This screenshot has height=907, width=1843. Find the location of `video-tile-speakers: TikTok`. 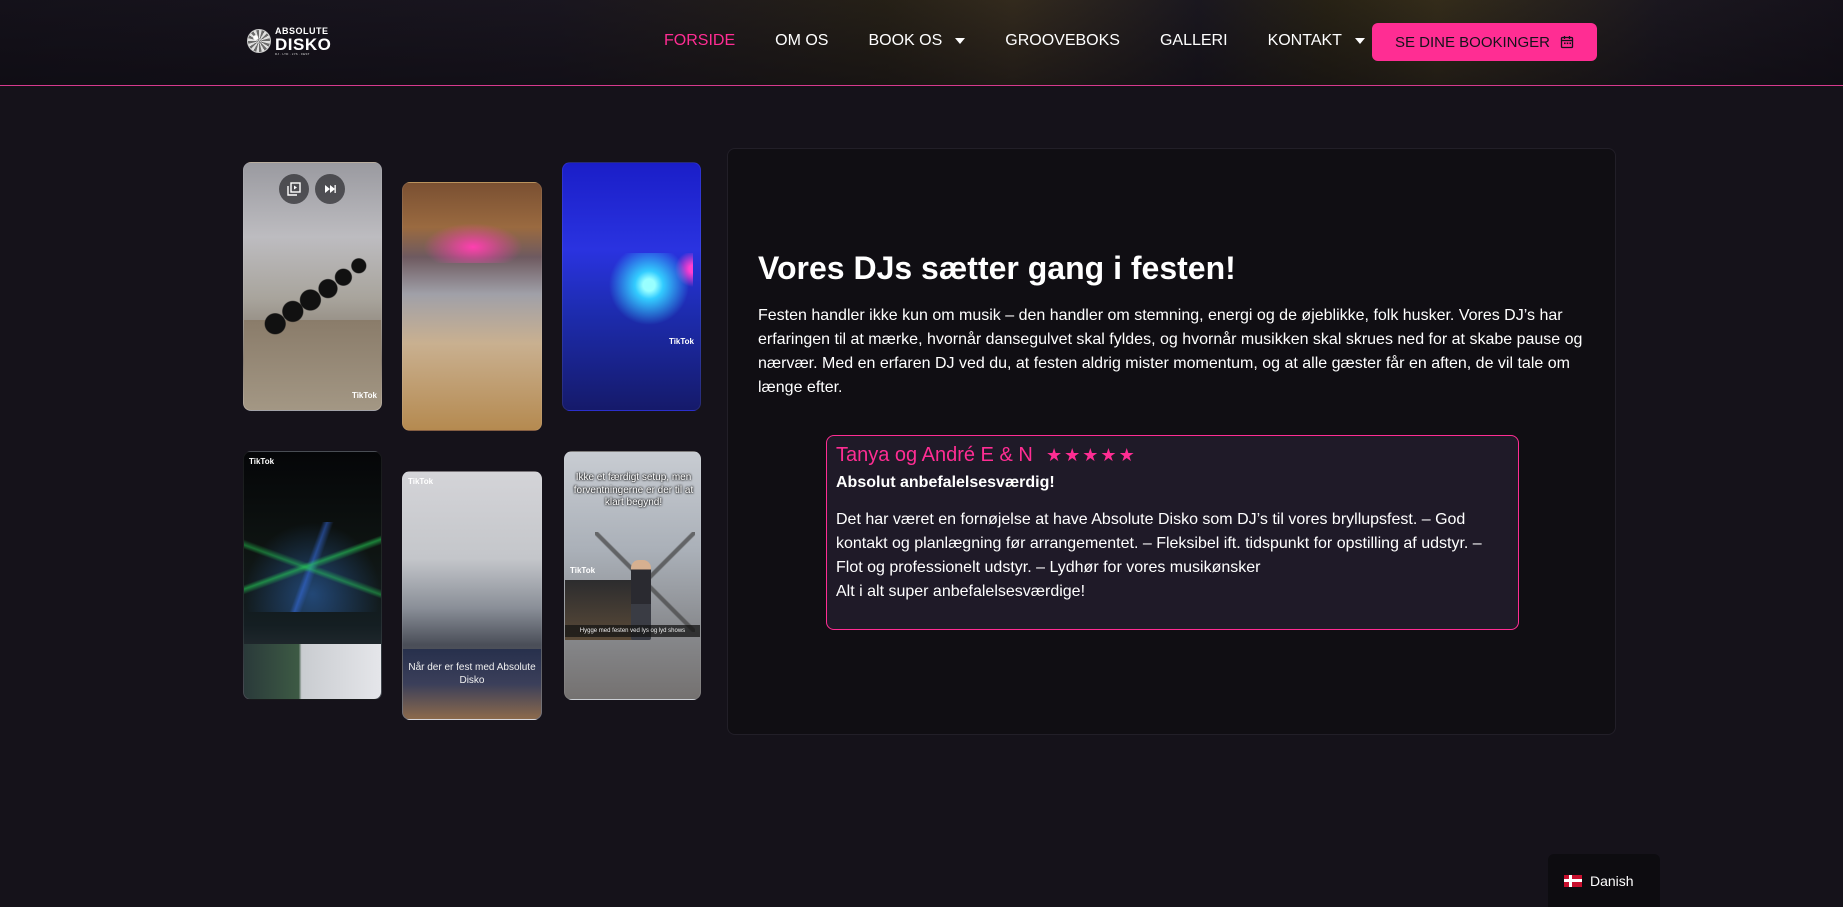

video-tile-speakers: TikTok is located at coordinates (312, 286).